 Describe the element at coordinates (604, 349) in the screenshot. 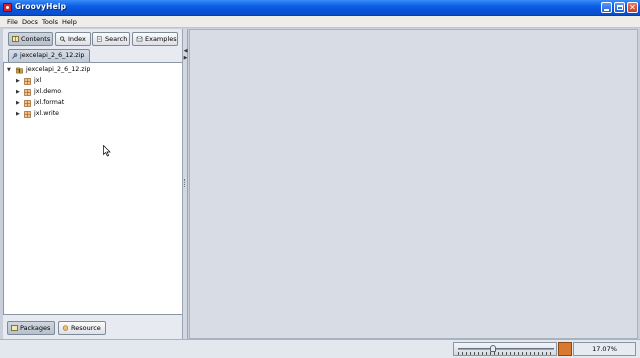

I see `zoom-value: 17.07%` at that location.